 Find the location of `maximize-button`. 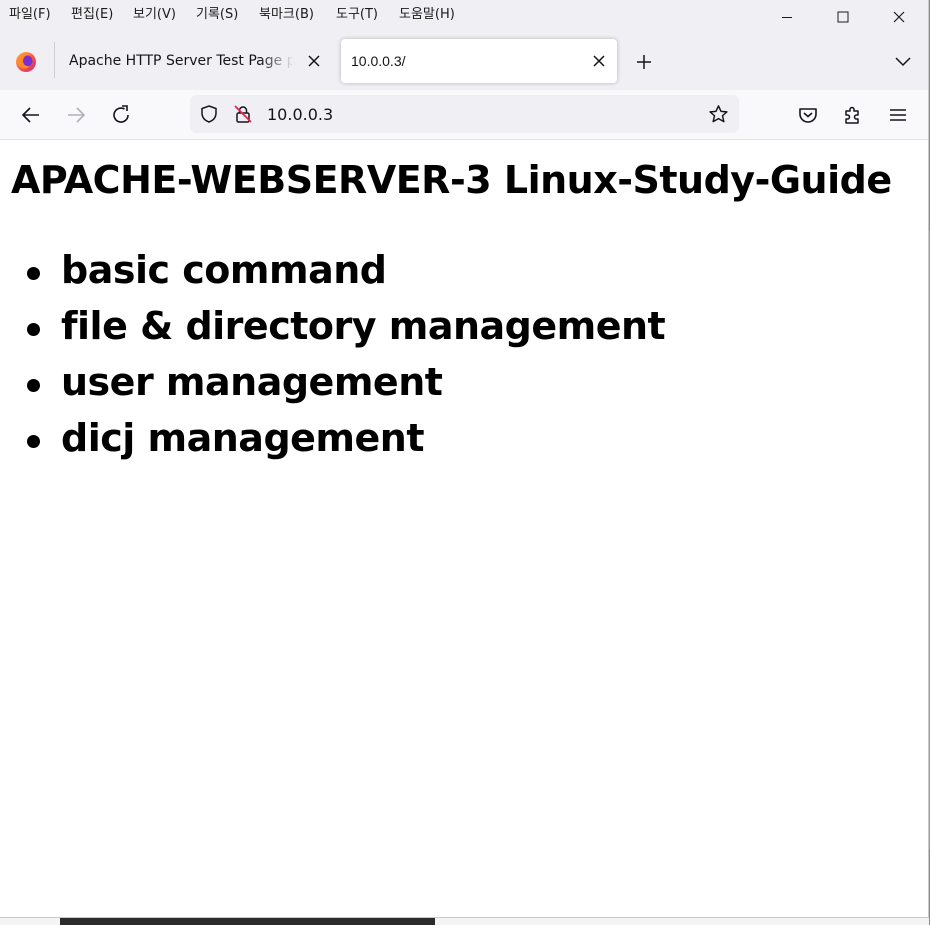

maximize-button is located at coordinates (843, 17).